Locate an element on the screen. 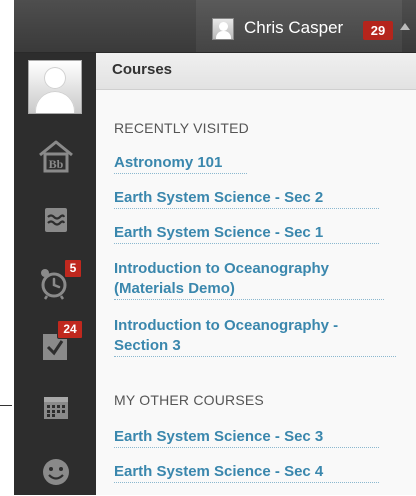  smiley-icon is located at coordinates (56, 471).